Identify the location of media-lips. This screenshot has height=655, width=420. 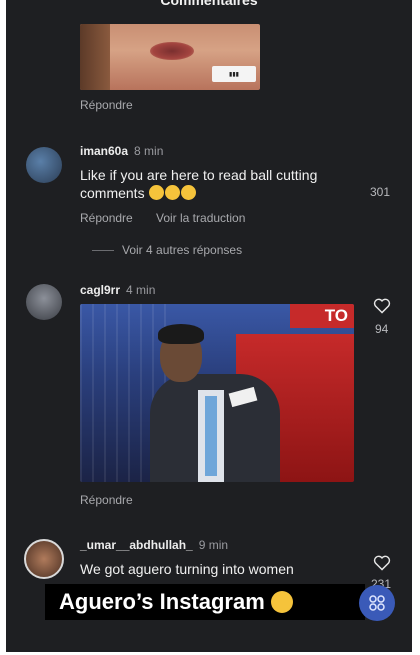
(172, 51).